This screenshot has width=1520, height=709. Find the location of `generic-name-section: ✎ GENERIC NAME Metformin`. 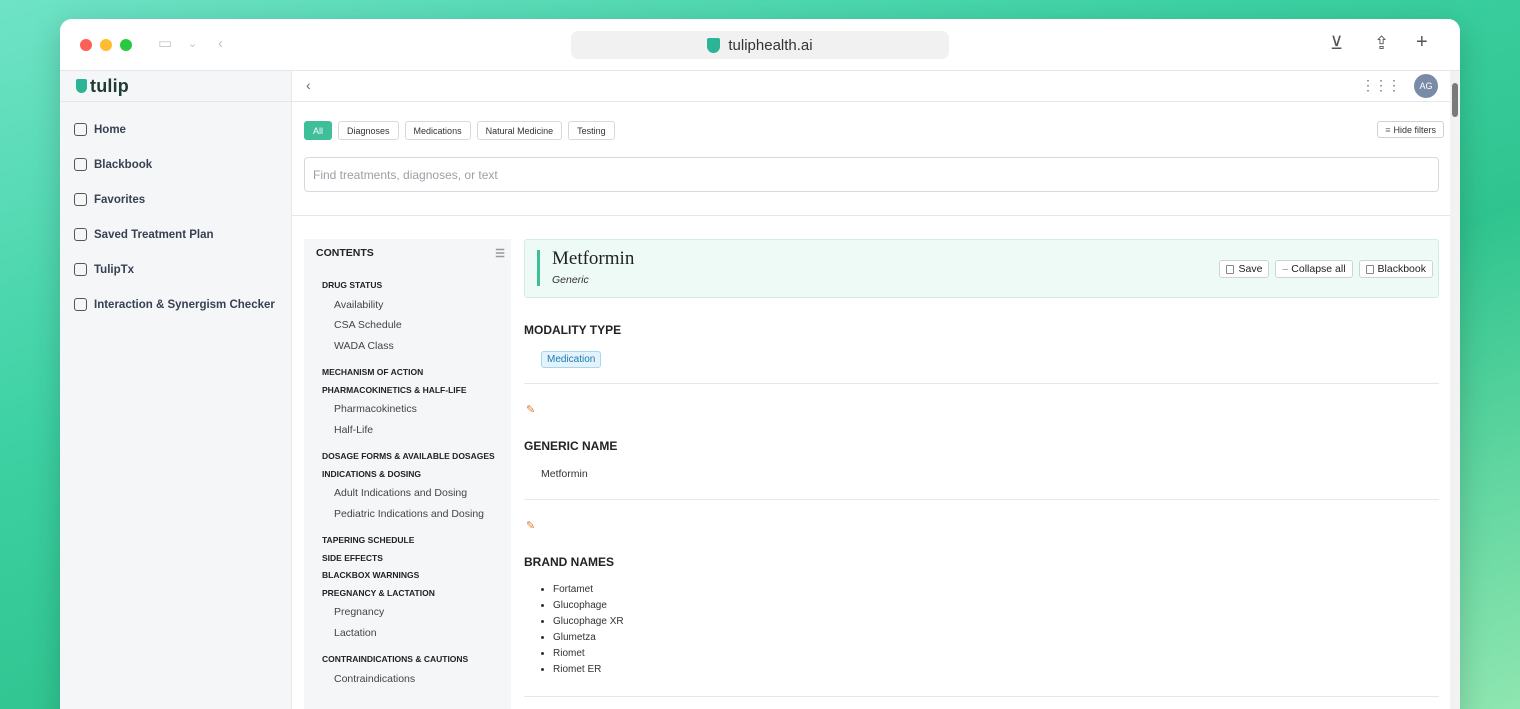

generic-name-section: ✎ GENERIC NAME Metformin is located at coordinates (981, 442).